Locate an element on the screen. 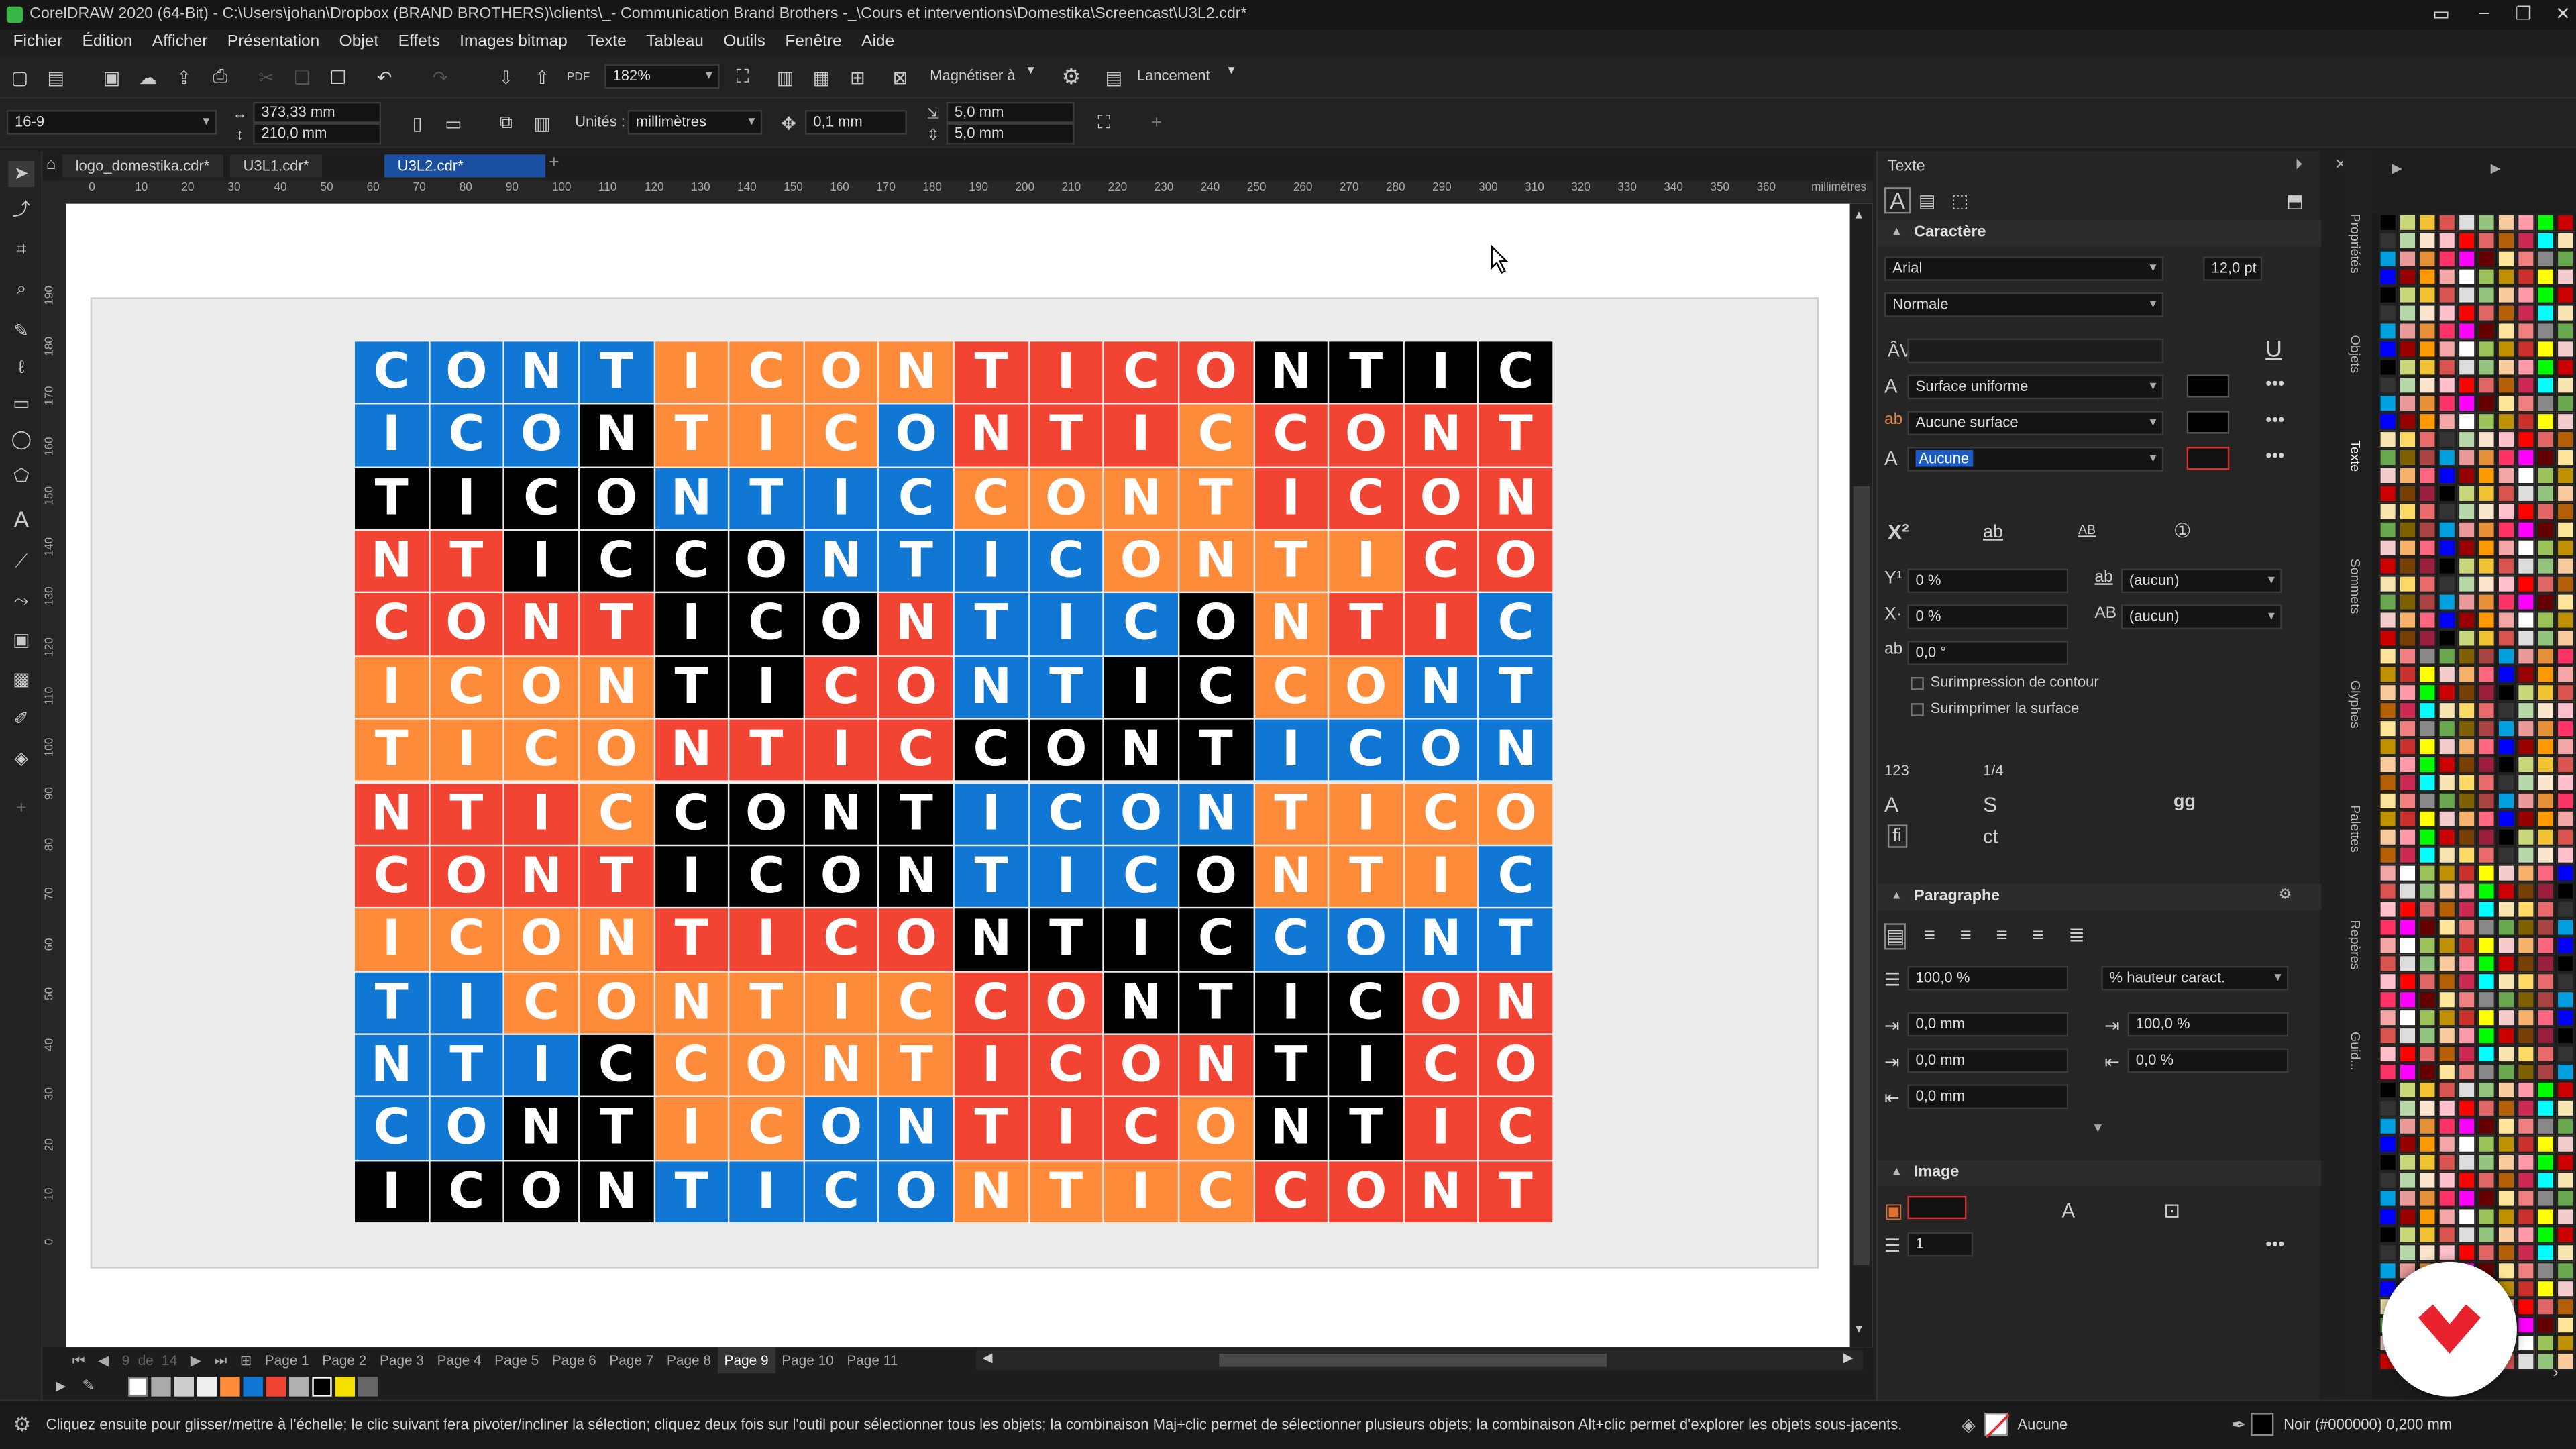 The image size is (2576, 1449). tab-properties: Propriétés is located at coordinates (2355, 243).